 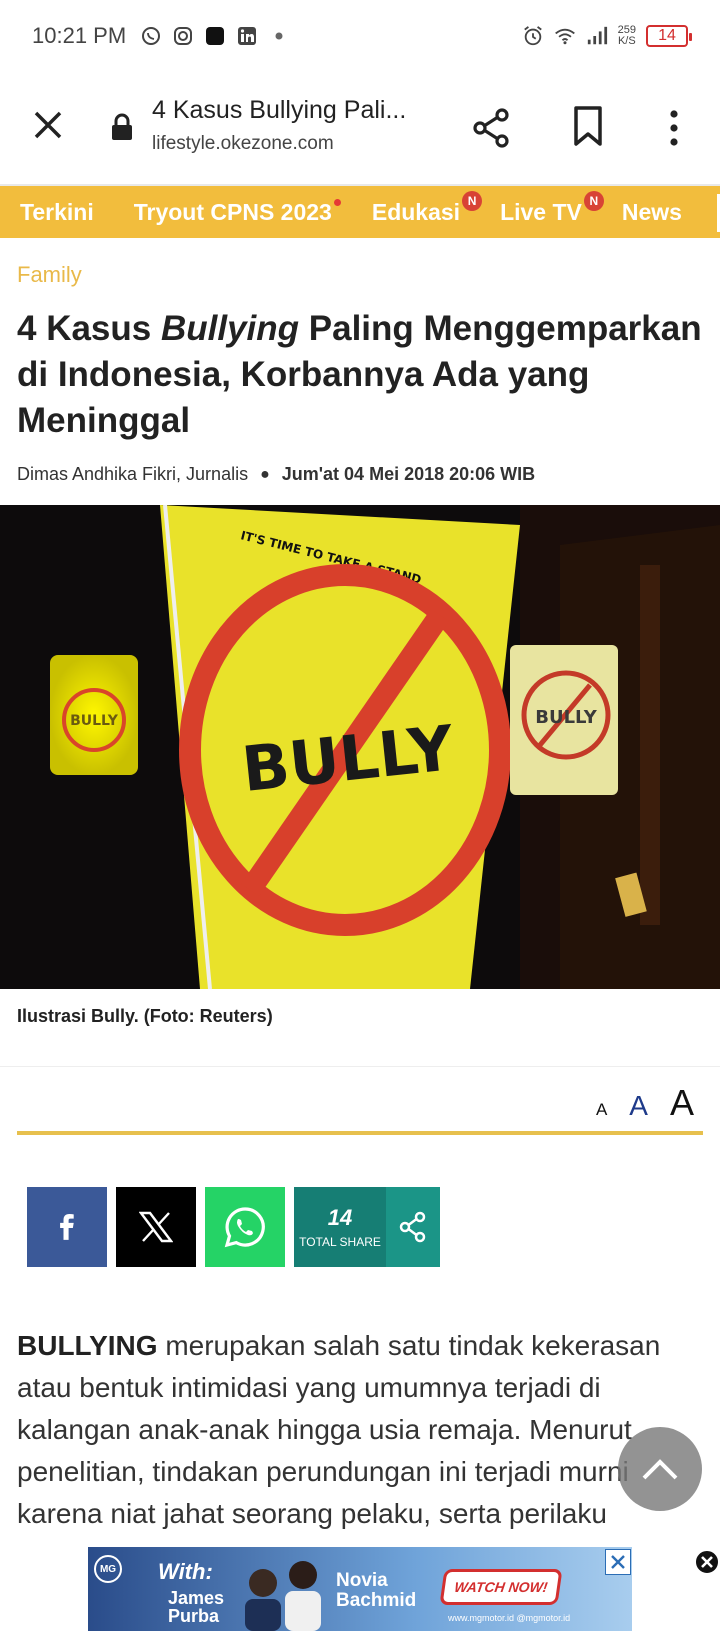 I want to click on font-size-controls: A A A, so click(x=645, y=1103).